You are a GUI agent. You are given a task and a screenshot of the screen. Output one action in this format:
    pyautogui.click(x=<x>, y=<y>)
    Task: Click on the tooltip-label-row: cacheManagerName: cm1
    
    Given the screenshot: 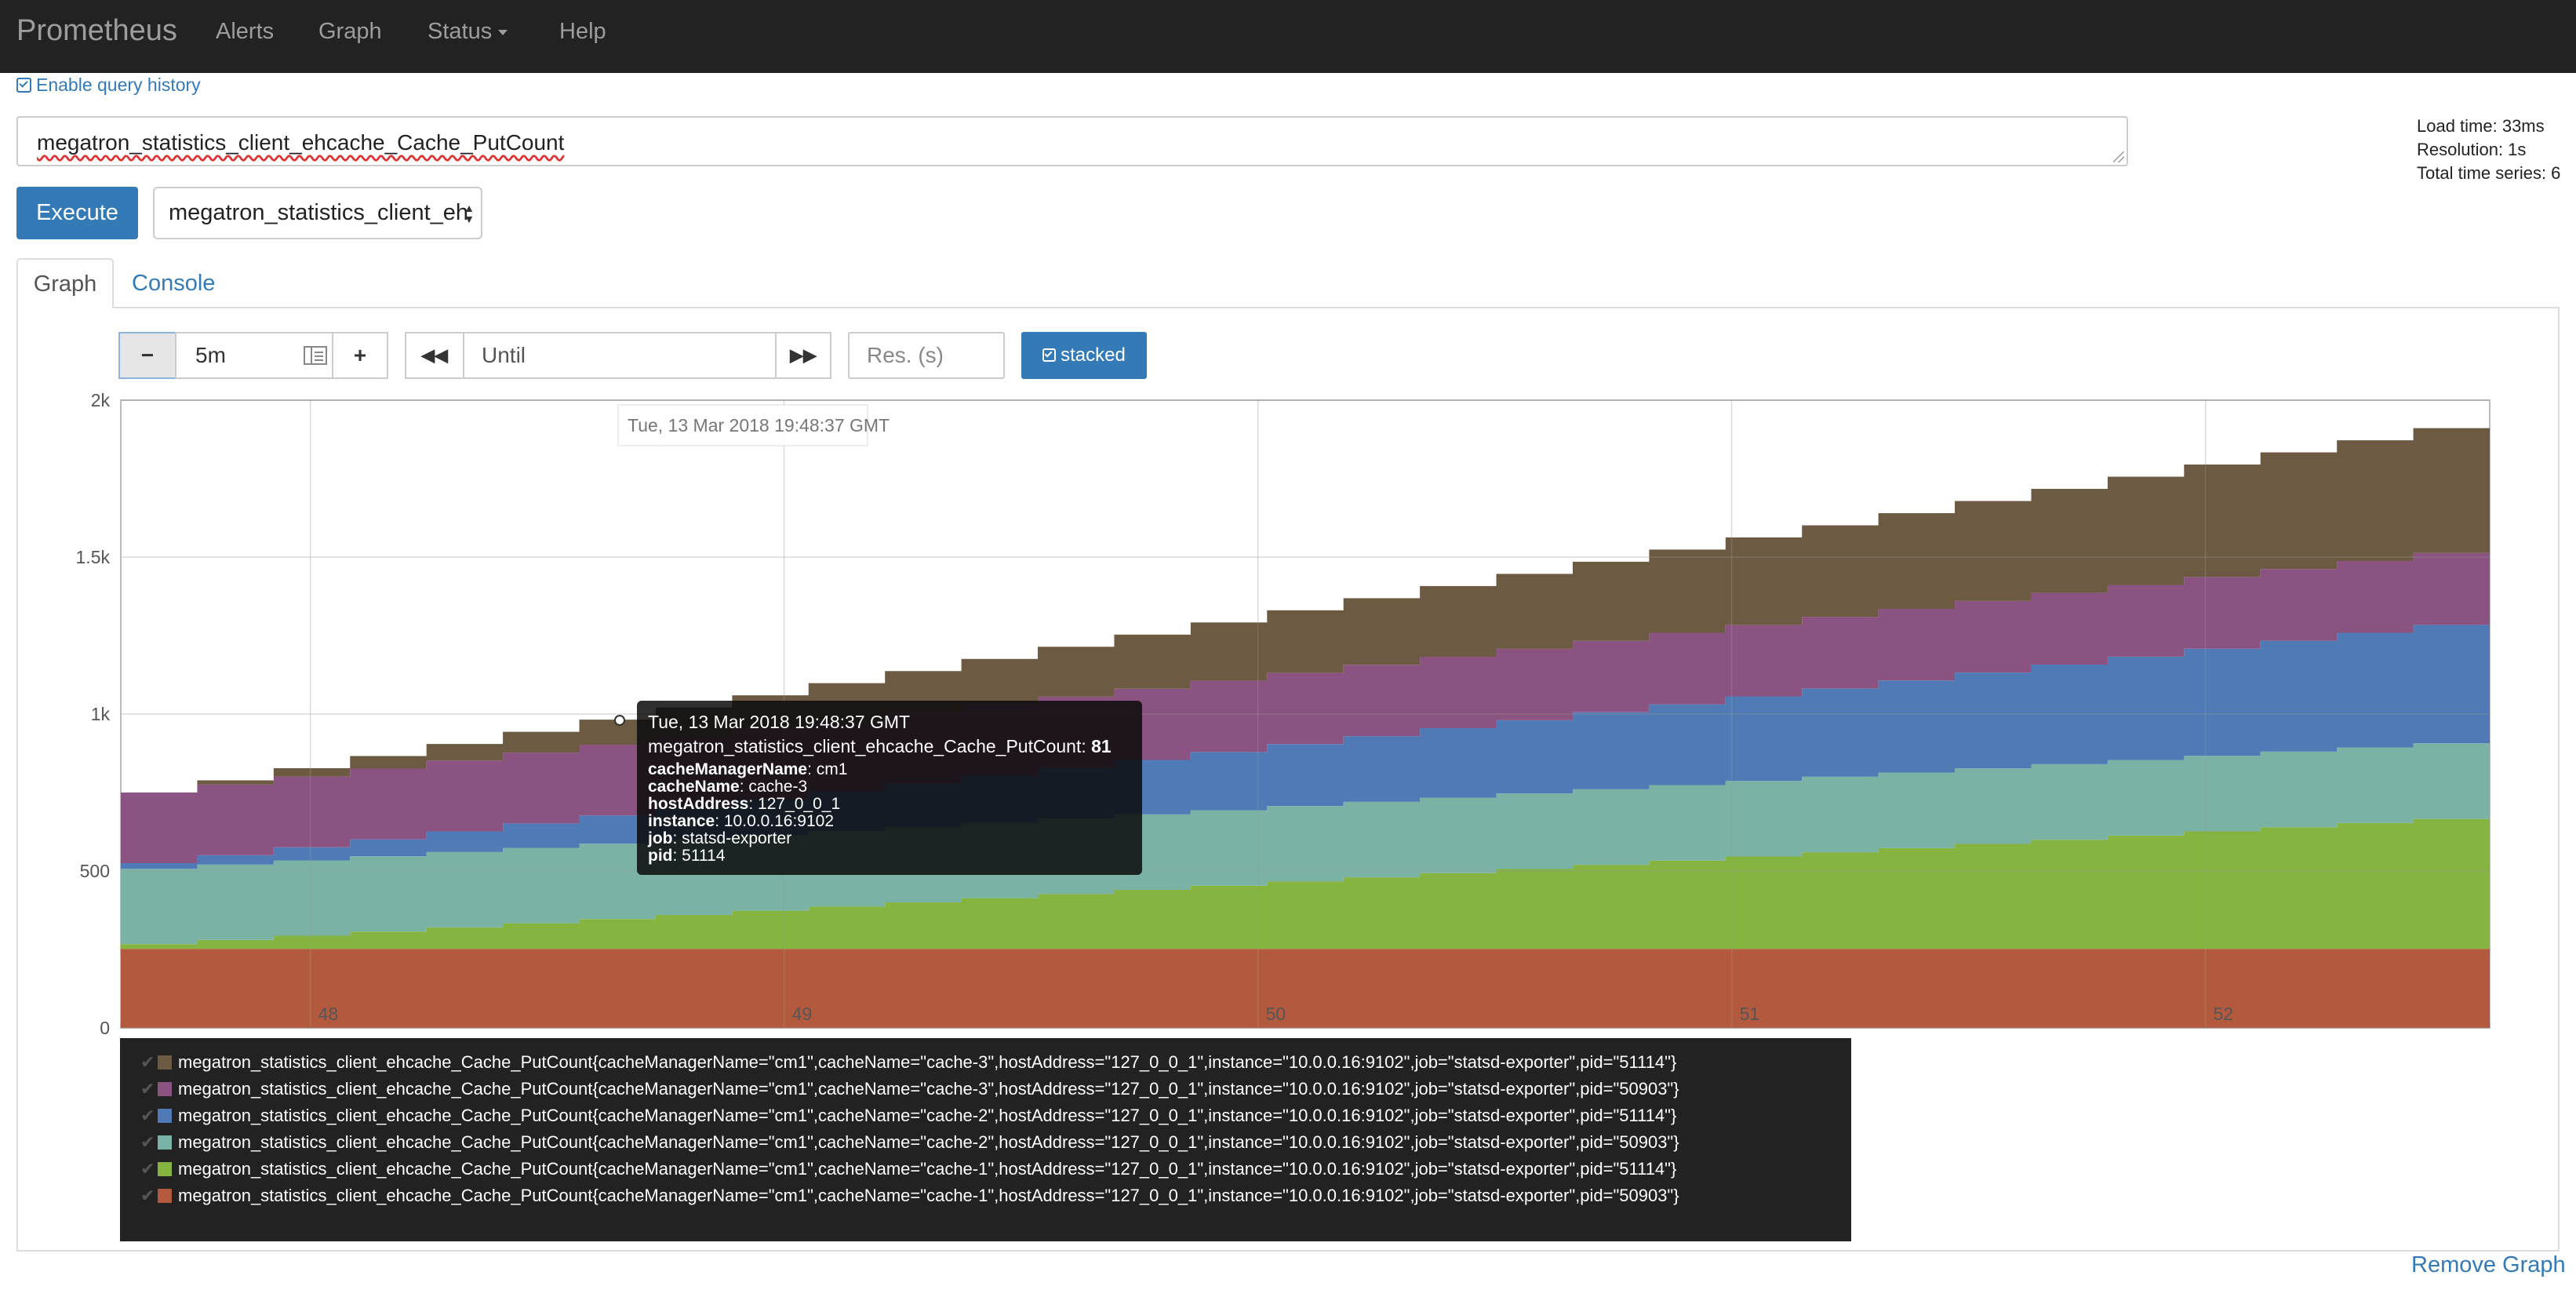 What is the action you would take?
    pyautogui.click(x=747, y=769)
    